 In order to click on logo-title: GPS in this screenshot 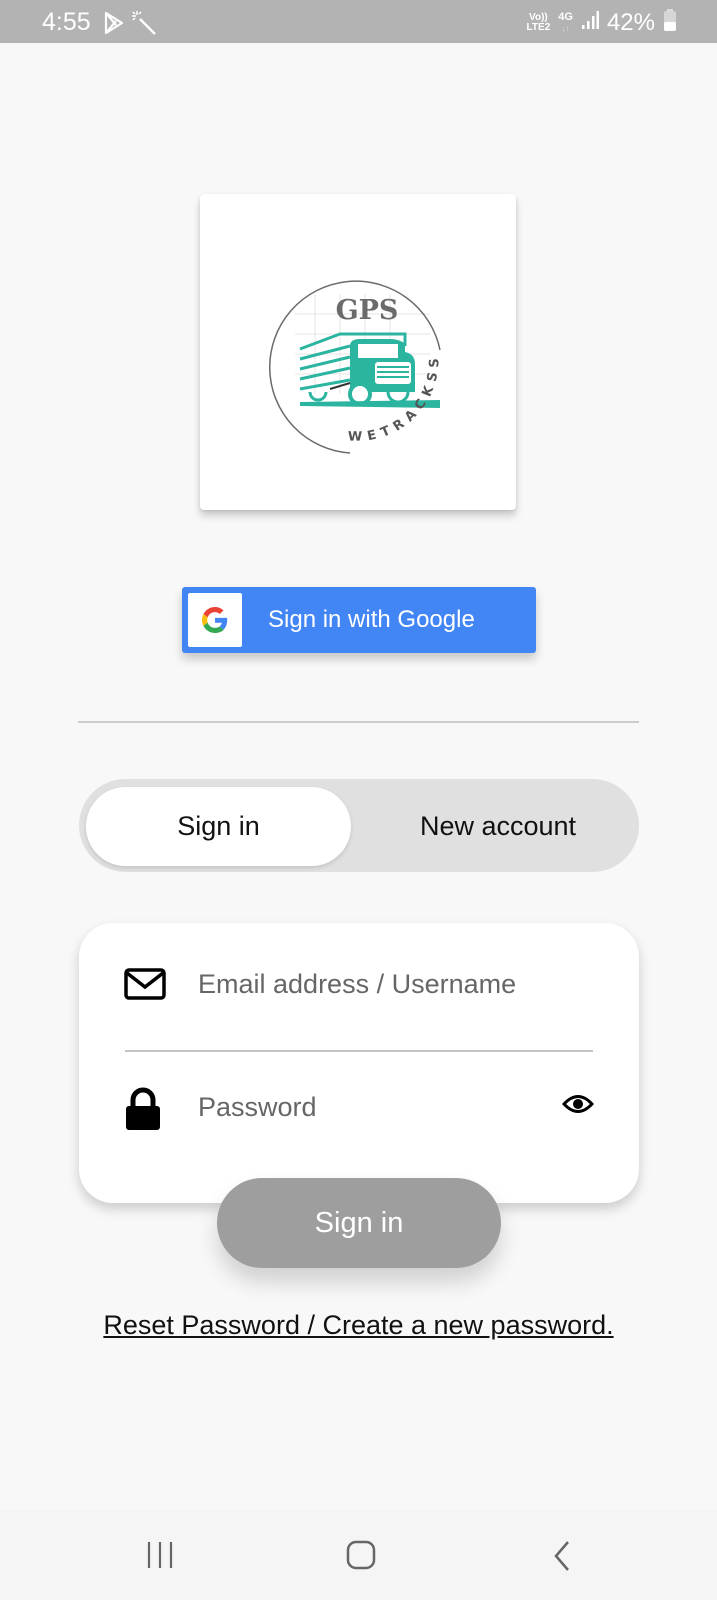, I will do `click(367, 310)`.